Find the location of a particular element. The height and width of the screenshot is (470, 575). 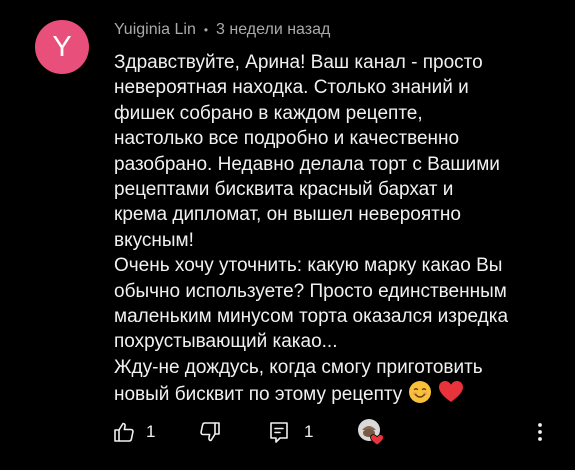

like-button: 1 is located at coordinates (133, 432).